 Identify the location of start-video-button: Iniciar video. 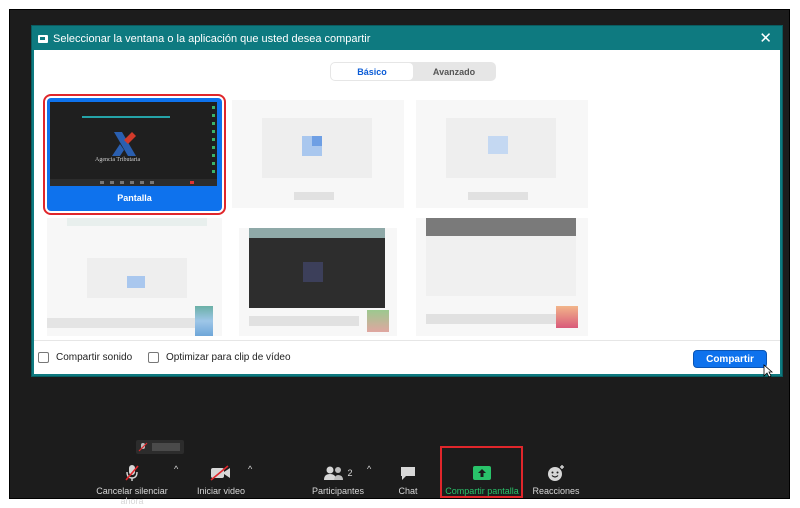
(221, 480).